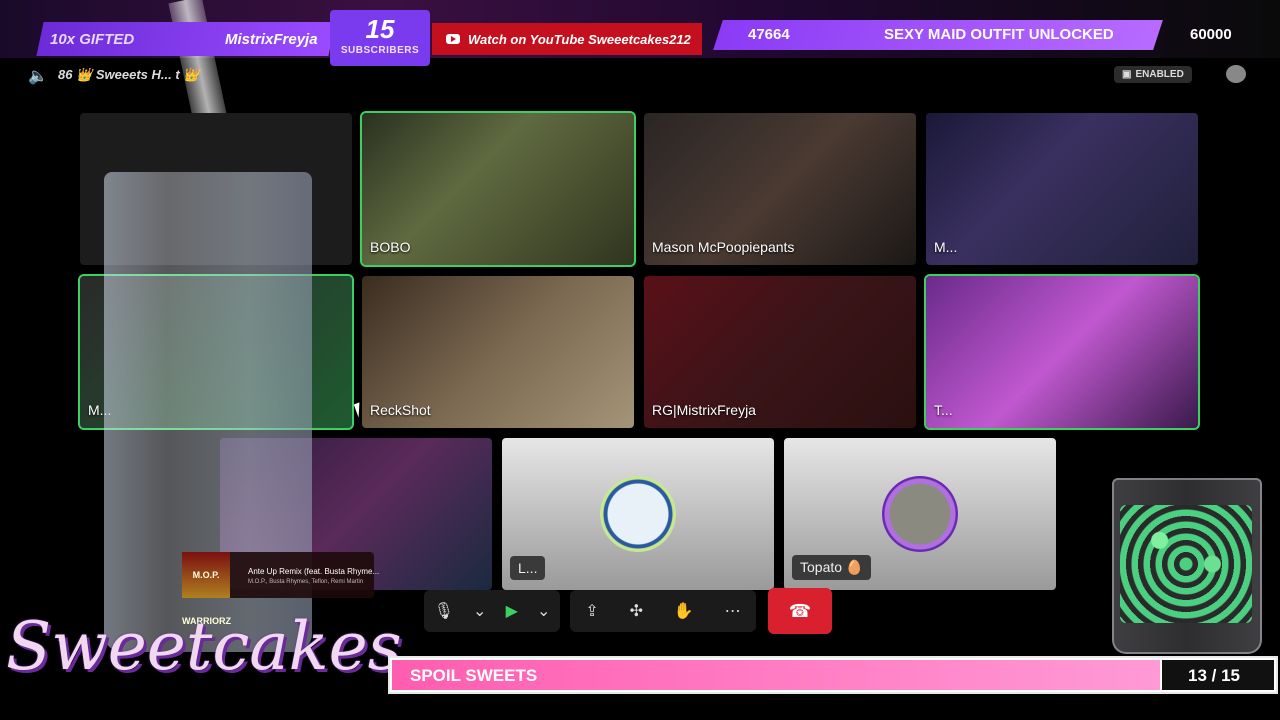 This screenshot has width=1280, height=720. I want to click on subscriber-label: SUBSCRIBERS, so click(380, 50).